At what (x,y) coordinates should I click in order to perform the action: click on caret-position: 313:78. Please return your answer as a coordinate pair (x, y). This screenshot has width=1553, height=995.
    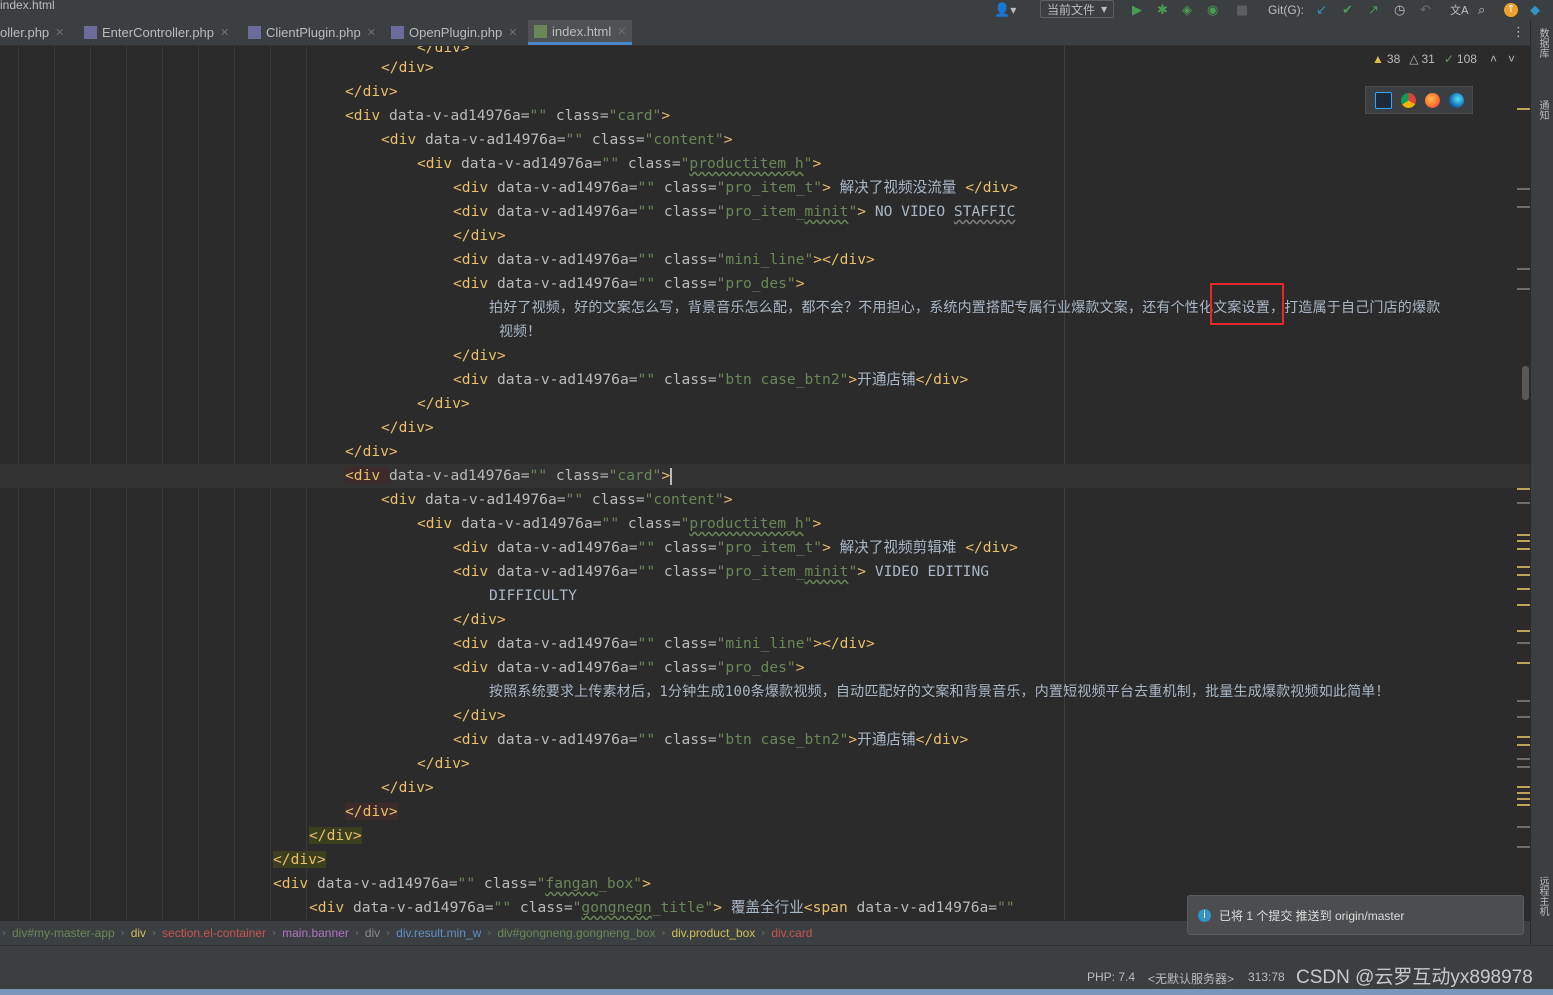
    Looking at the image, I should click on (1266, 977).